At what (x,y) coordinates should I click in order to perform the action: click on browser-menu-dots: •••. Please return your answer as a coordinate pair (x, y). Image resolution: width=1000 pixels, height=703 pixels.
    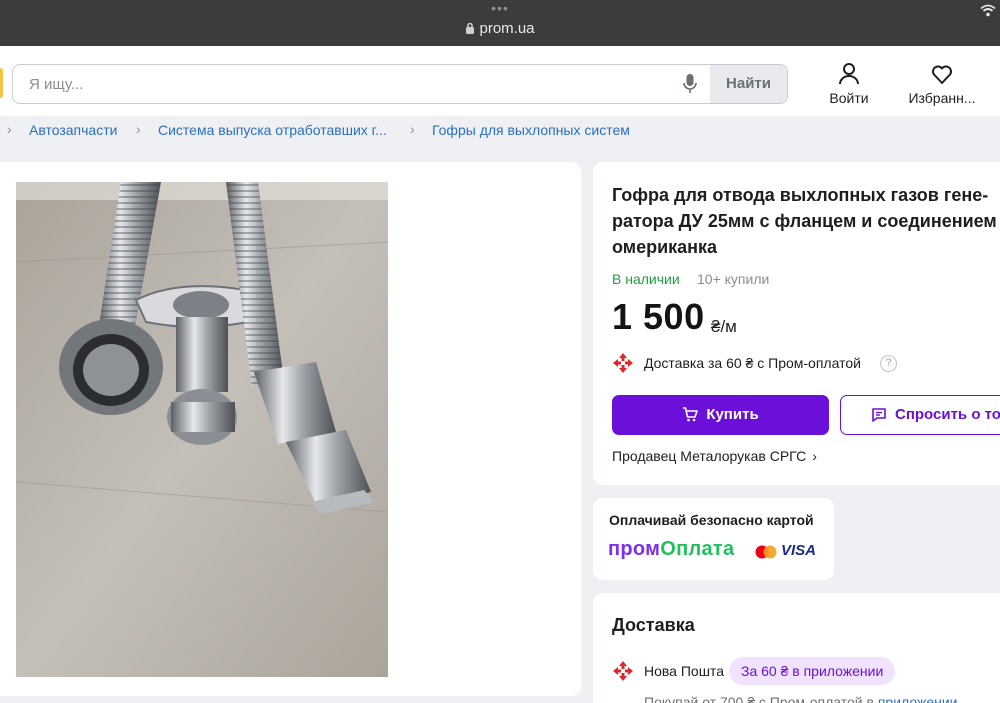
    Looking at the image, I should click on (500, 8).